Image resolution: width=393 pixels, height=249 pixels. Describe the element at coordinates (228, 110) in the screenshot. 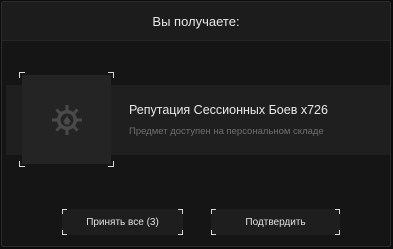

I see `reward-name: Репутация Сессионных Боев x726` at that location.